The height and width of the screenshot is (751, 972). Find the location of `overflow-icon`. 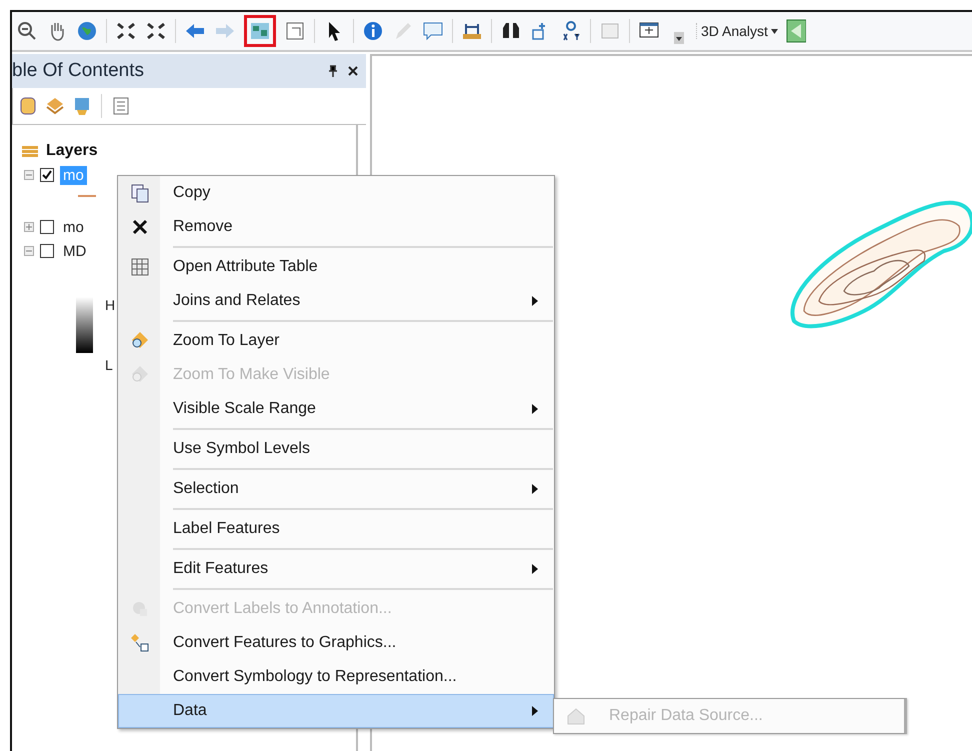

overflow-icon is located at coordinates (679, 38).